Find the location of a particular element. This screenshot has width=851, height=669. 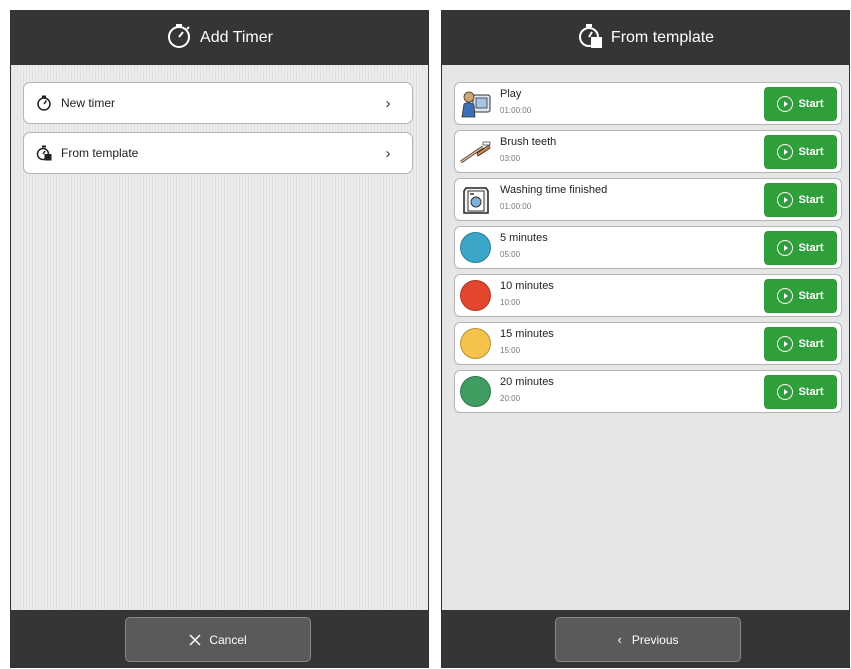

add-timer-footer: Cancel is located at coordinates (219, 638).